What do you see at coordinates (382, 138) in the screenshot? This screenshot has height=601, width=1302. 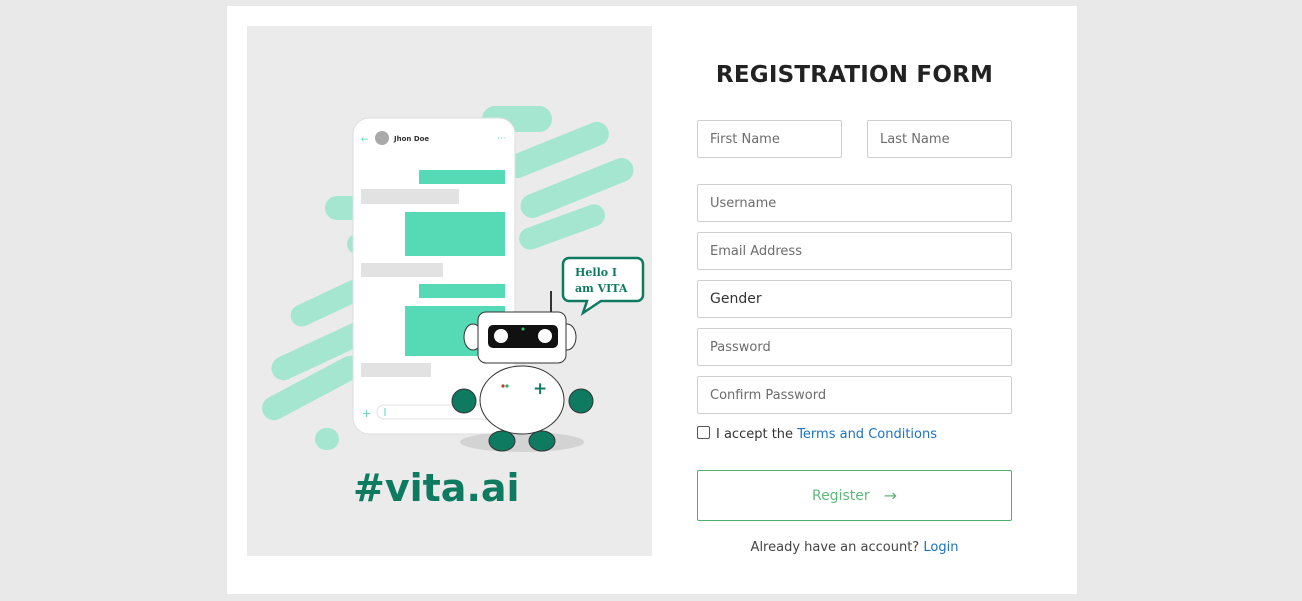 I see `contact-avatar` at bounding box center [382, 138].